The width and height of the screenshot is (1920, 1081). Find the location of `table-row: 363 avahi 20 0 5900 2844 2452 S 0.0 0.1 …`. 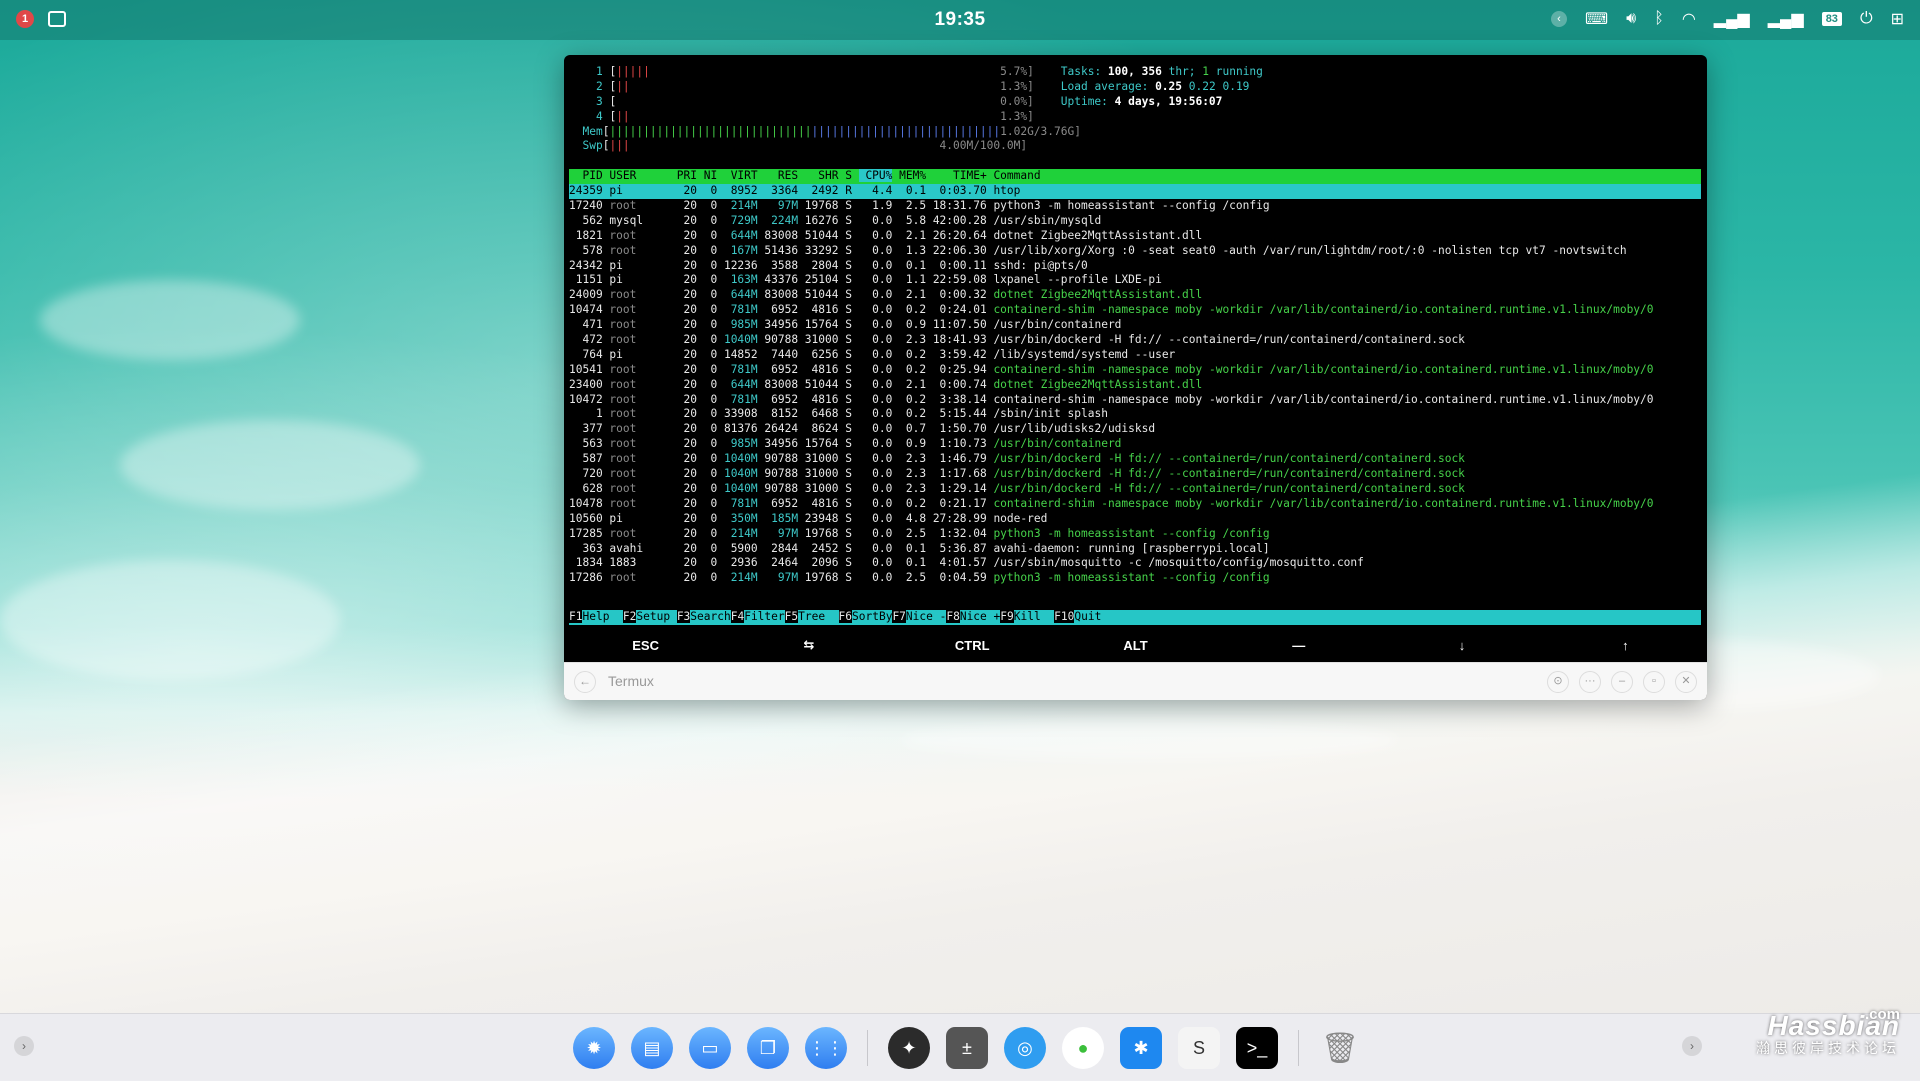

table-row: 363 avahi 20 0 5900 2844 2452 S 0.0 0.1 … is located at coordinates (1135, 549).